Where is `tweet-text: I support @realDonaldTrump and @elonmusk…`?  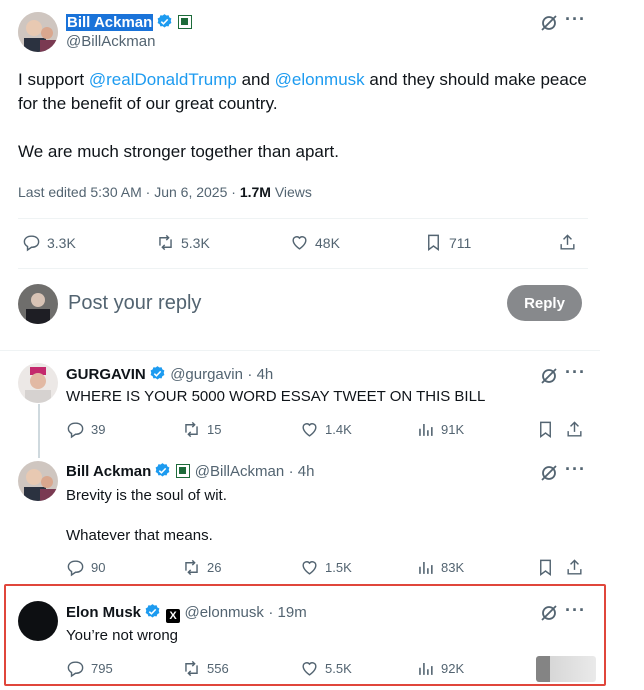
tweet-text: I support @realDonaldTrump and @elonmusk… is located at coordinates (303, 92).